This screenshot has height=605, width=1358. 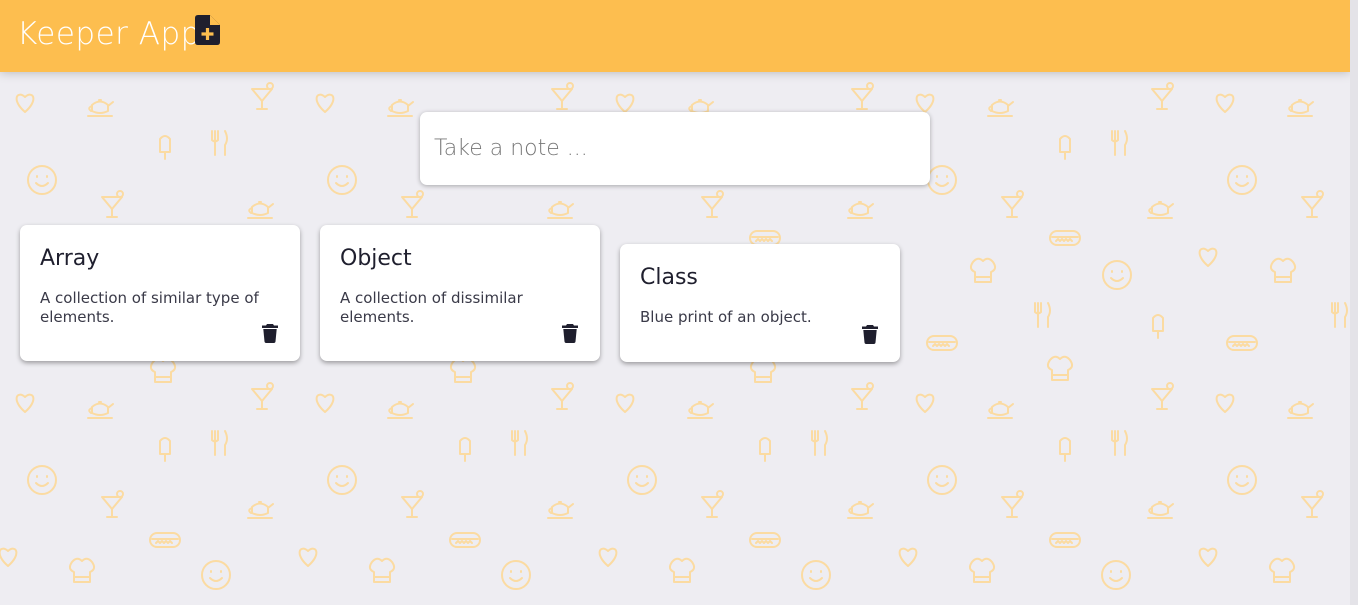 I want to click on note-title: Array, so click(x=70, y=258).